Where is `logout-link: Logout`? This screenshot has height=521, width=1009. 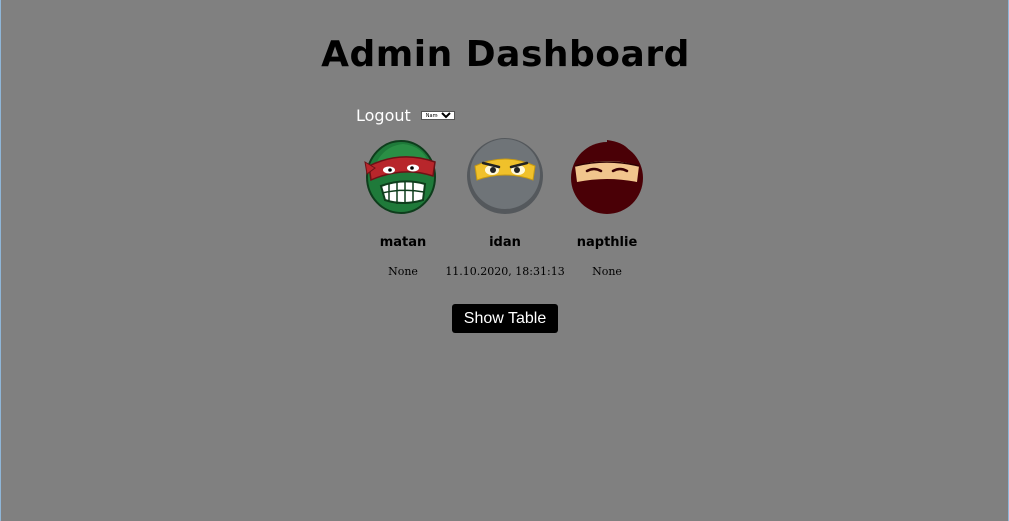
logout-link: Logout is located at coordinates (383, 115).